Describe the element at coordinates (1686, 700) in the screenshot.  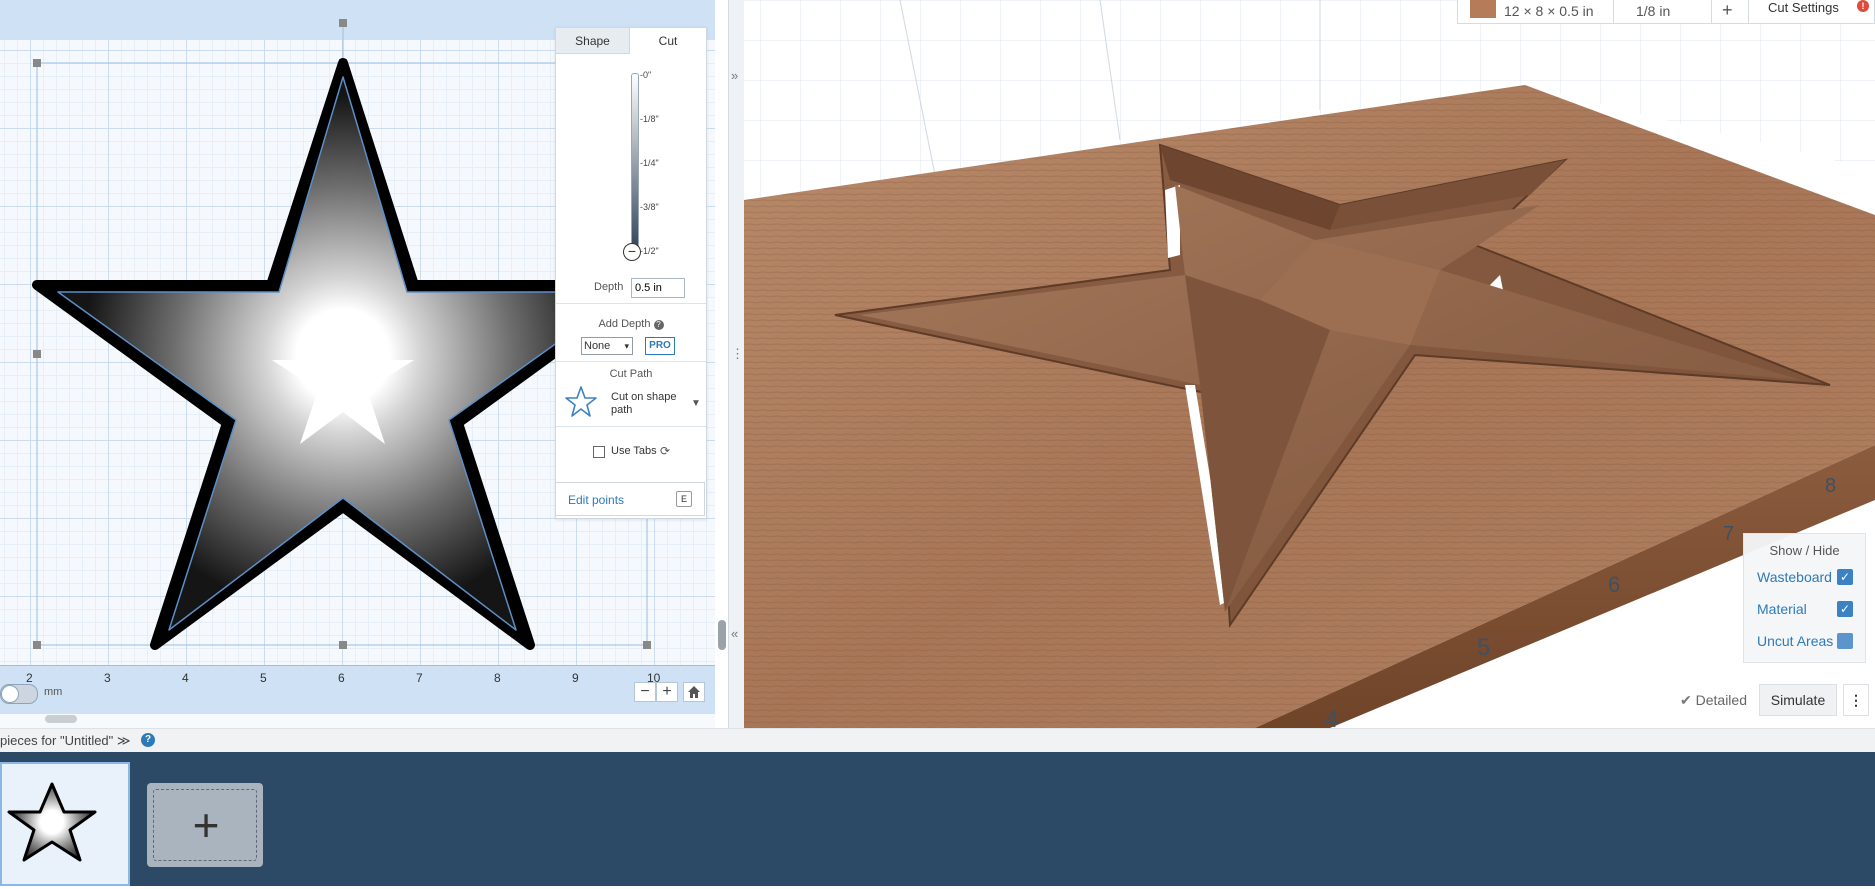
I see `check-icon: ✔` at that location.